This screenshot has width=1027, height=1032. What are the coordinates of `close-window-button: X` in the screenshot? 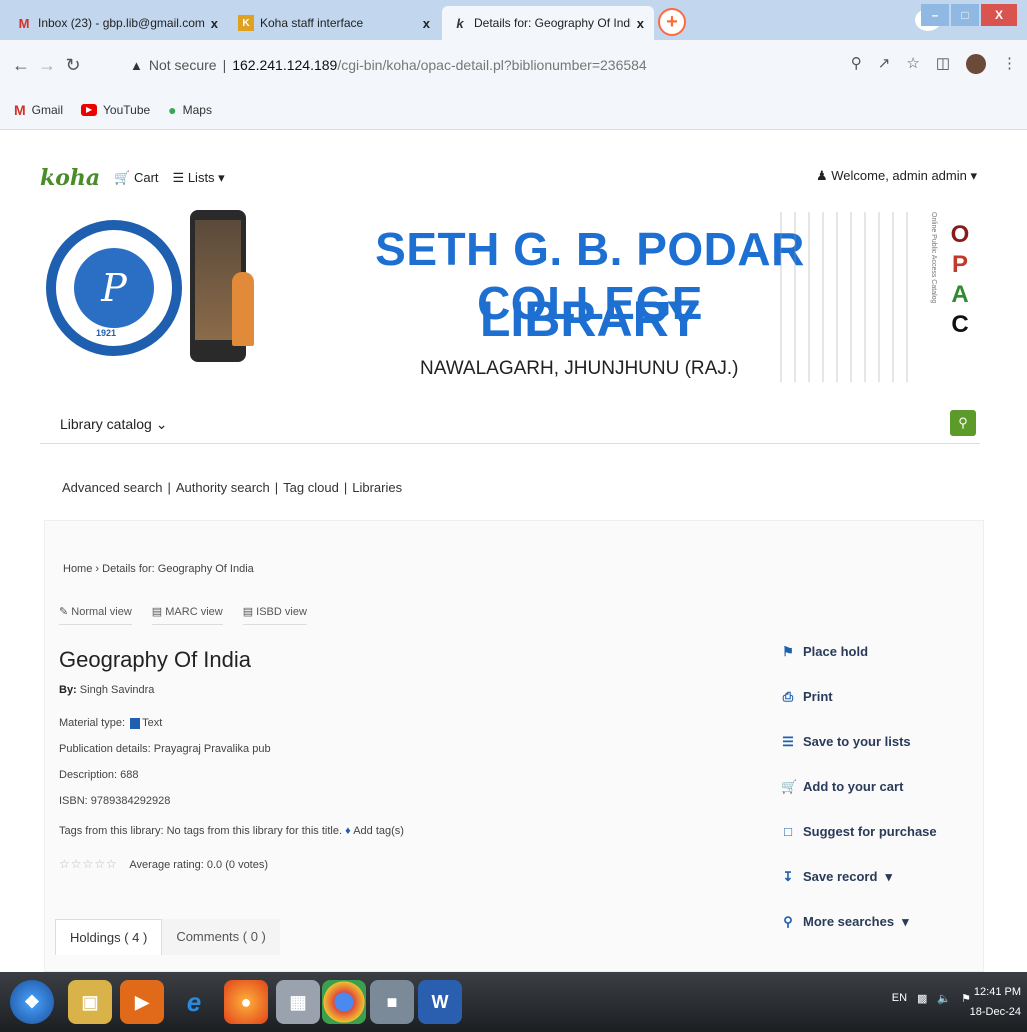 It's located at (999, 15).